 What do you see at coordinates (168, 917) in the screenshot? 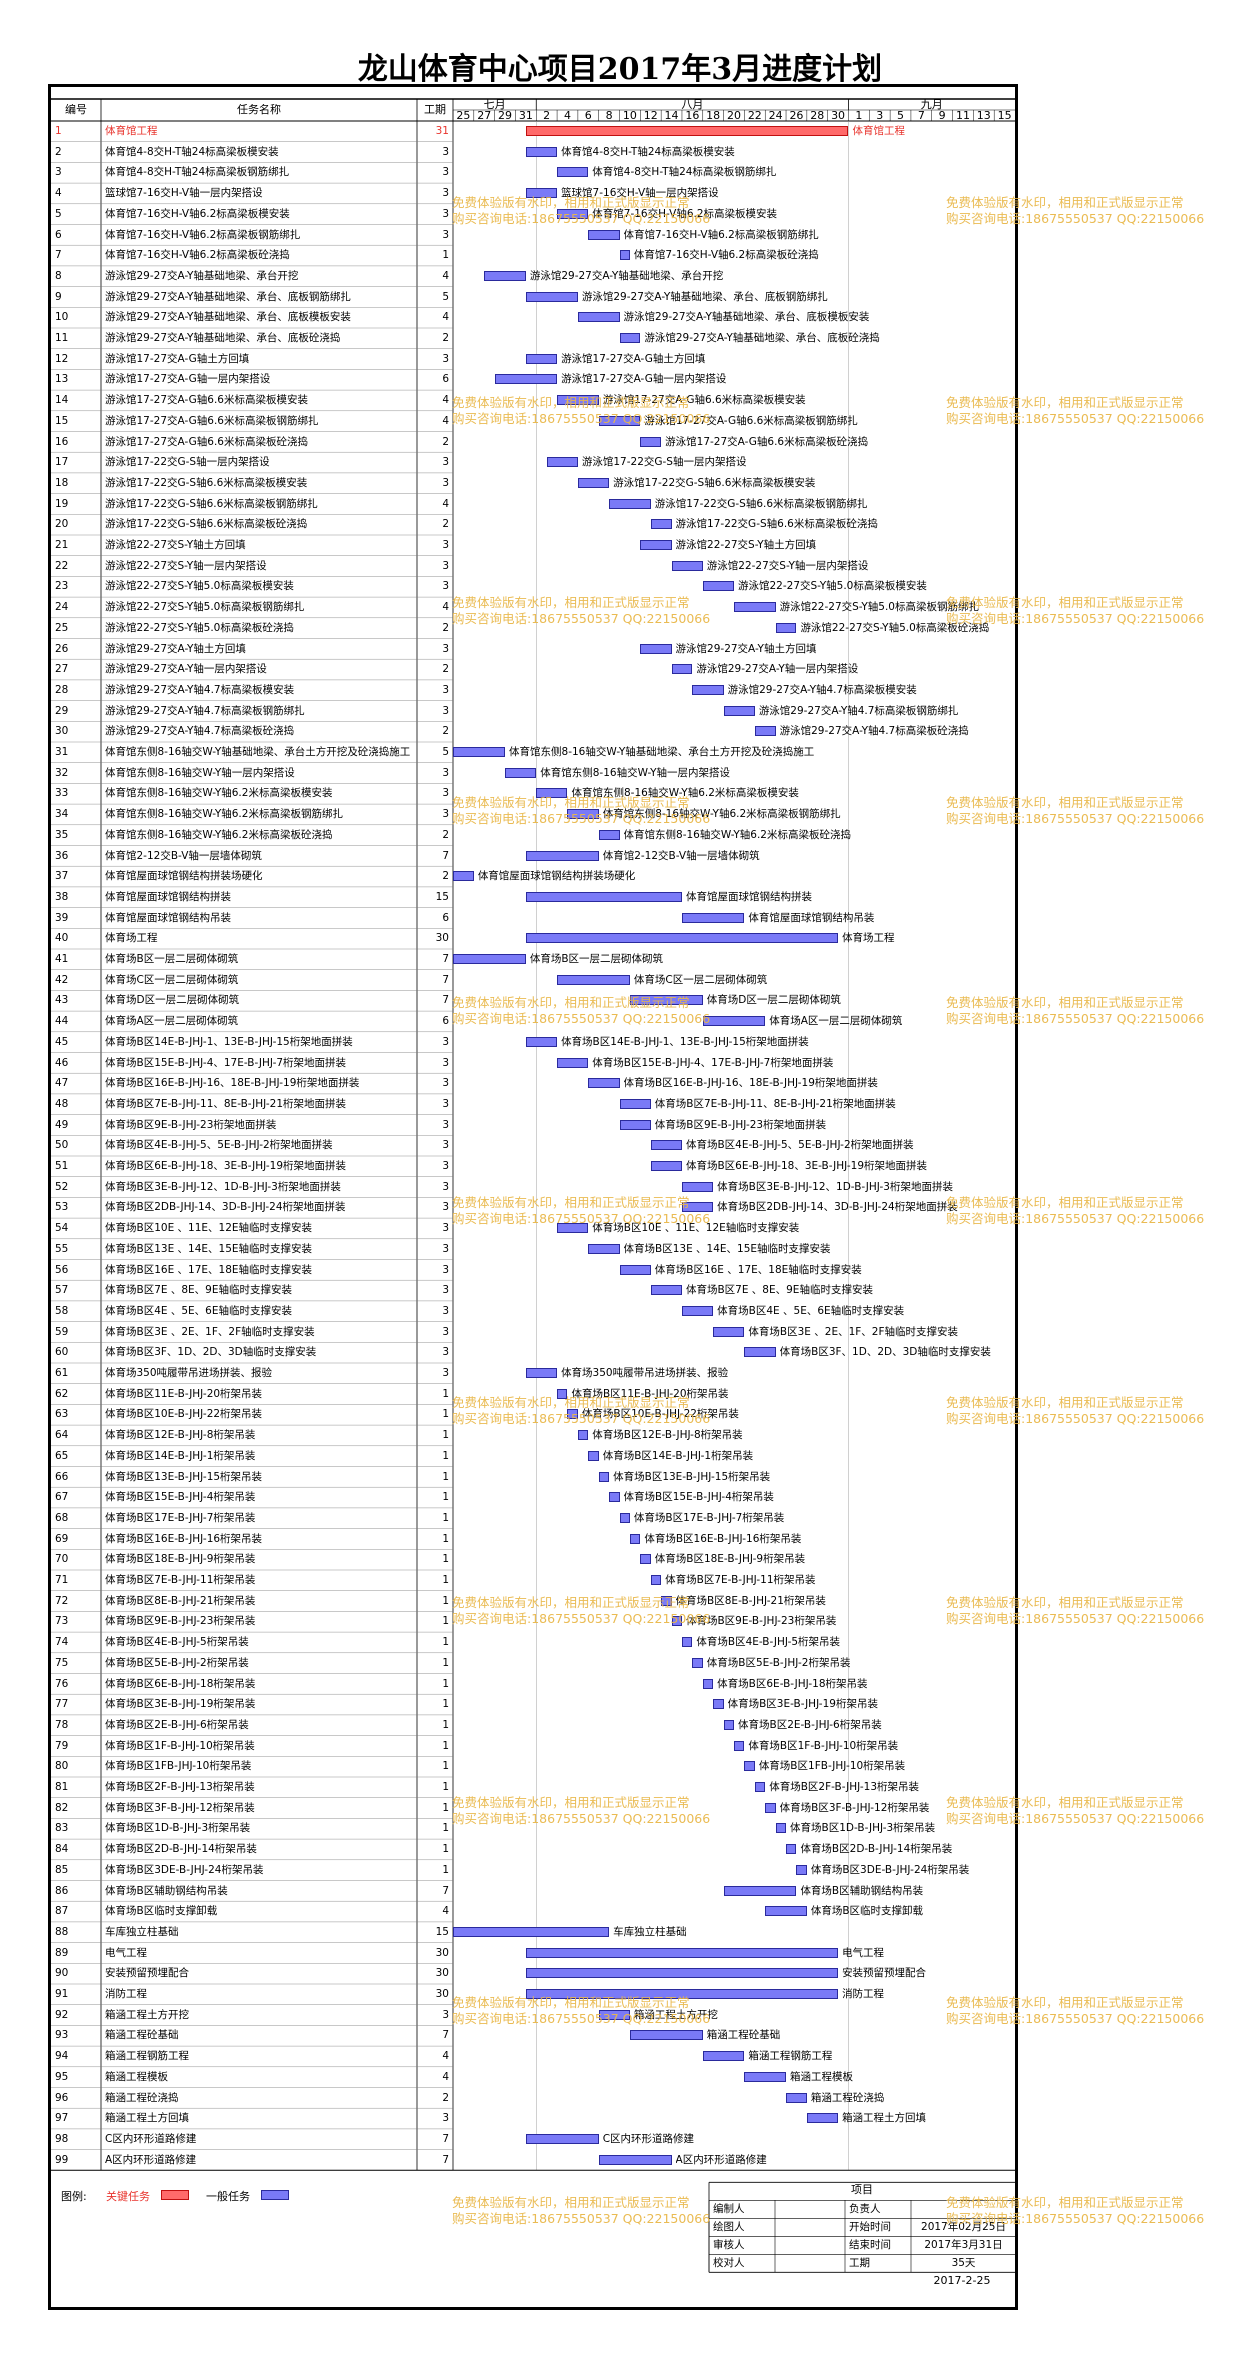
I see `task-name: 体育馆屋面球馆钢结构吊装` at bounding box center [168, 917].